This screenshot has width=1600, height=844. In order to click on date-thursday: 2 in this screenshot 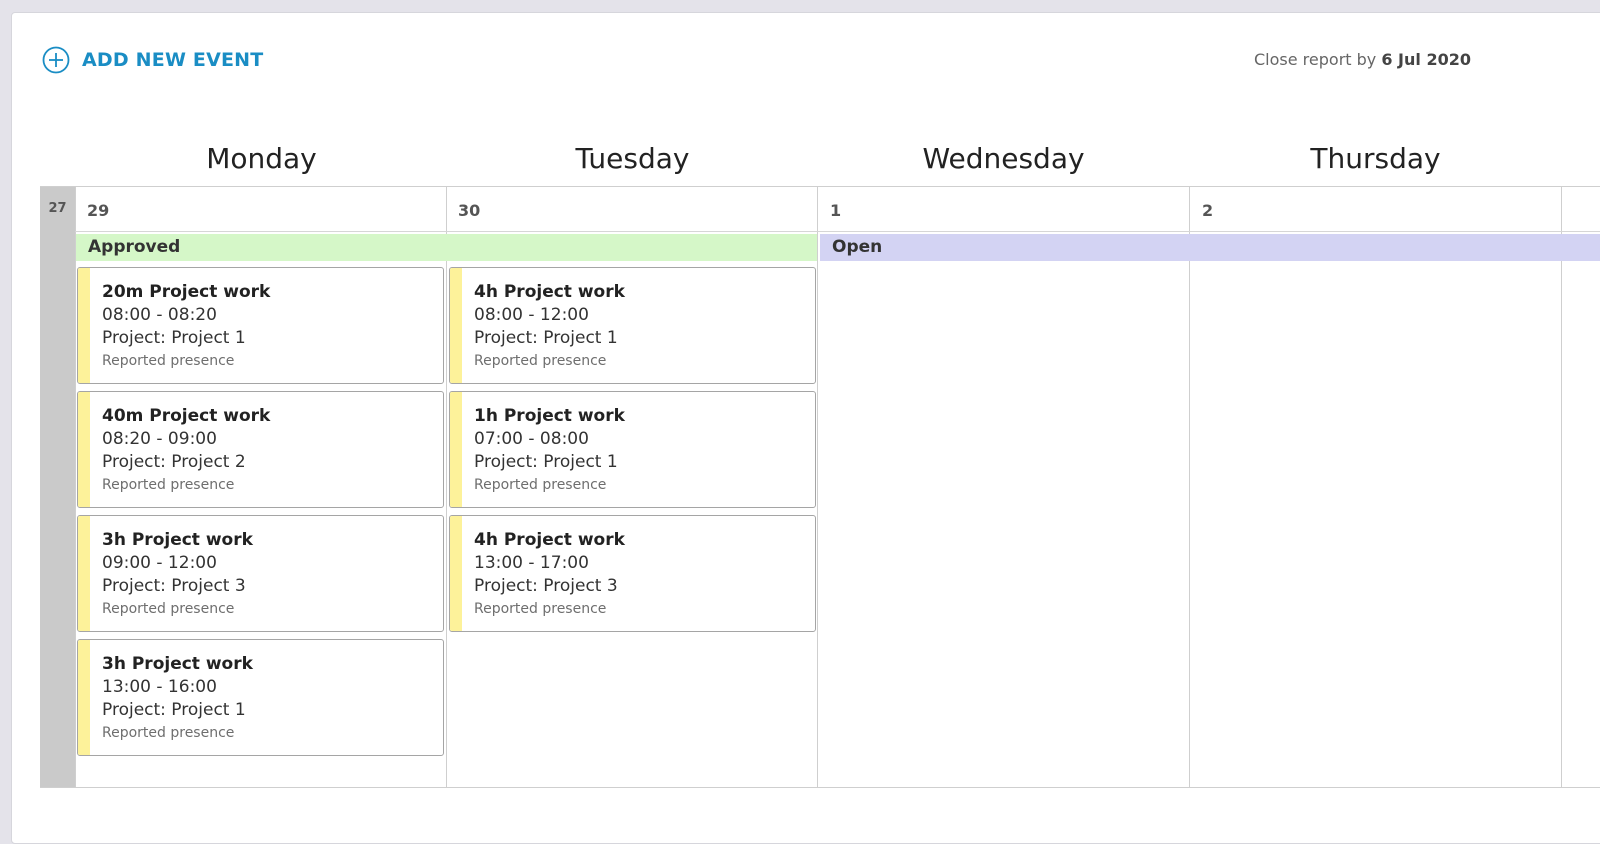, I will do `click(1207, 210)`.